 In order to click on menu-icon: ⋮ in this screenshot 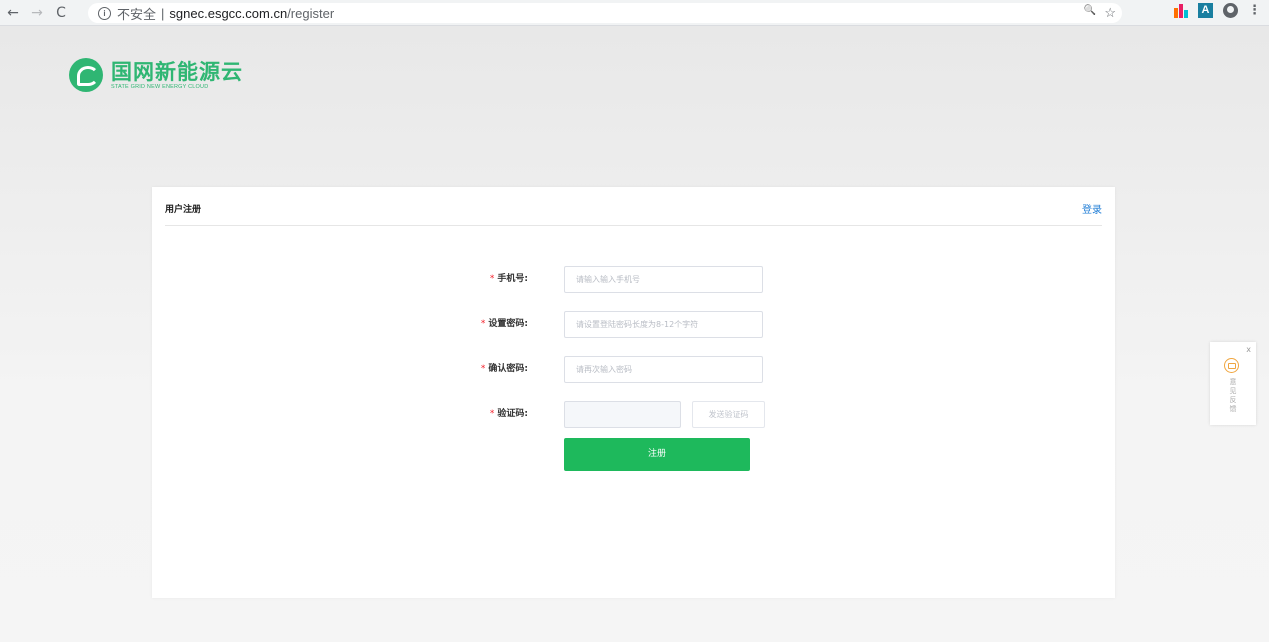, I will do `click(1254, 10)`.